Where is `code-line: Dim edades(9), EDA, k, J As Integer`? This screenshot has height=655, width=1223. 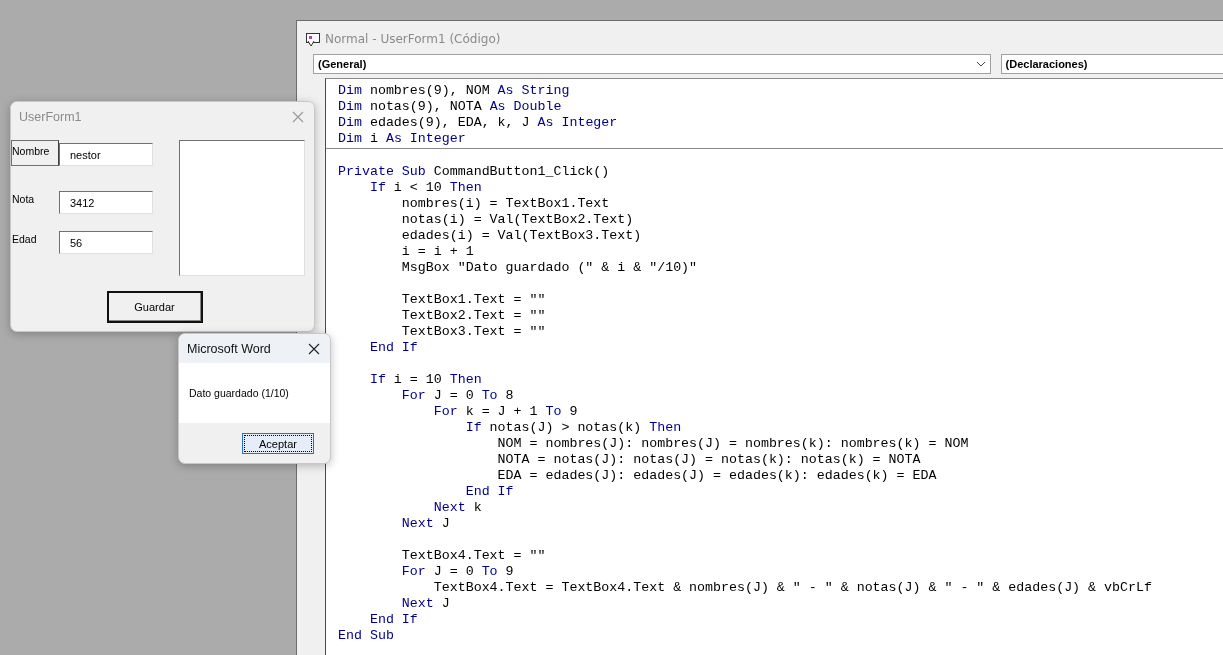
code-line: Dim edades(9), EDA, k, J As Integer is located at coordinates (478, 123).